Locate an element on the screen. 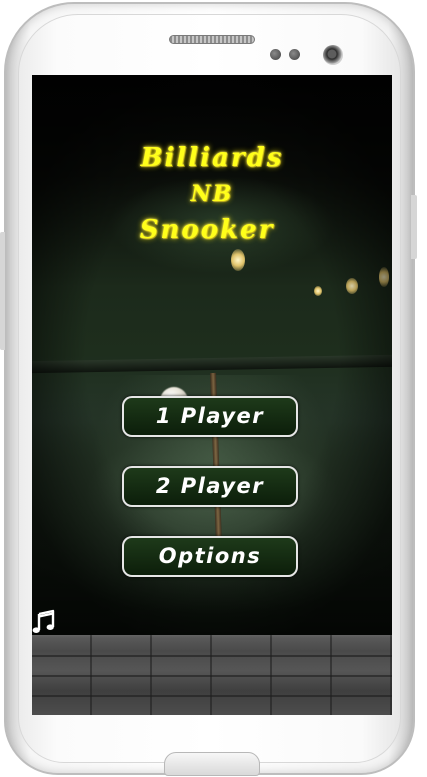 The height and width of the screenshot is (777, 427). title-line: Billiards is located at coordinates (212, 158).